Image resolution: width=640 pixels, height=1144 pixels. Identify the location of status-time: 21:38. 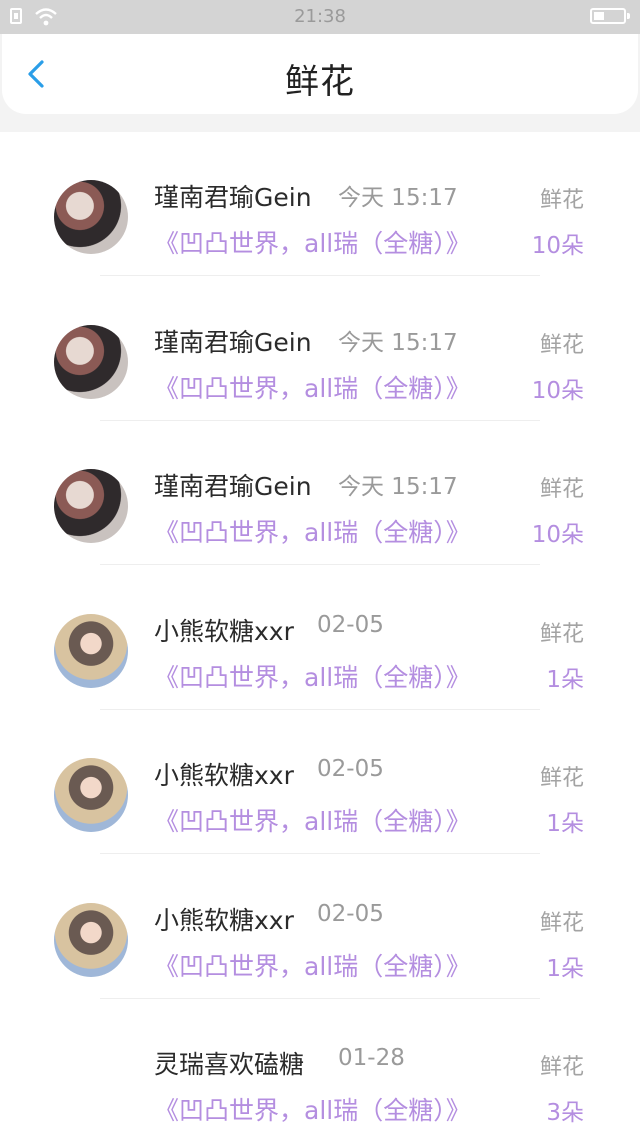
(320, 16).